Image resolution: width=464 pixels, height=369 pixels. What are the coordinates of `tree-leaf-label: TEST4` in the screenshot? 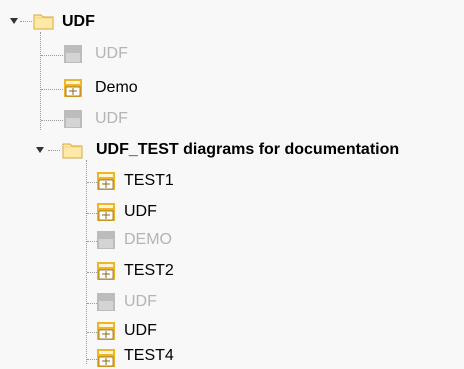 It's located at (149, 355).